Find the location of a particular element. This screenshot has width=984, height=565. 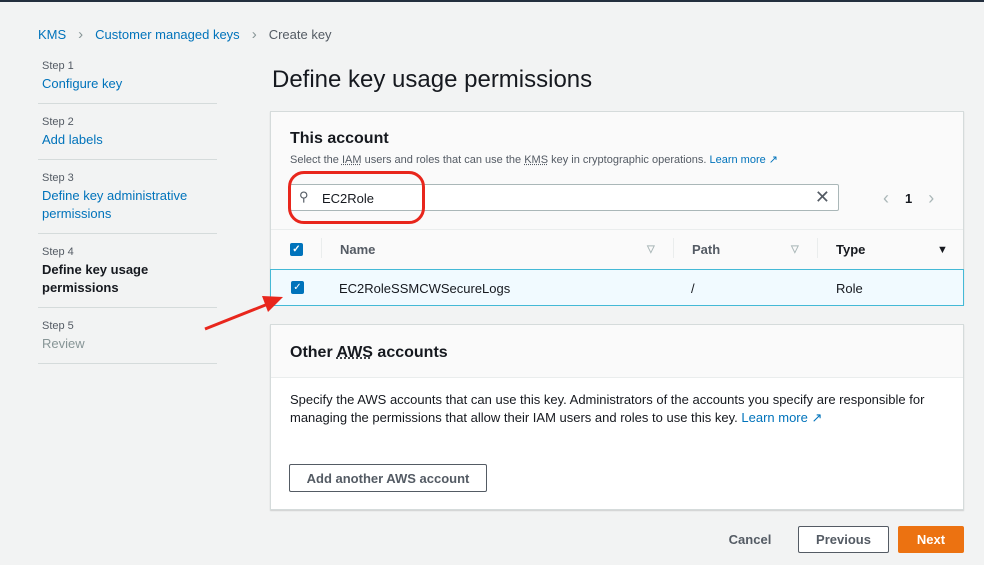

breadcrumb: KMS › Customer managed keys › Create key is located at coordinates (185, 34).